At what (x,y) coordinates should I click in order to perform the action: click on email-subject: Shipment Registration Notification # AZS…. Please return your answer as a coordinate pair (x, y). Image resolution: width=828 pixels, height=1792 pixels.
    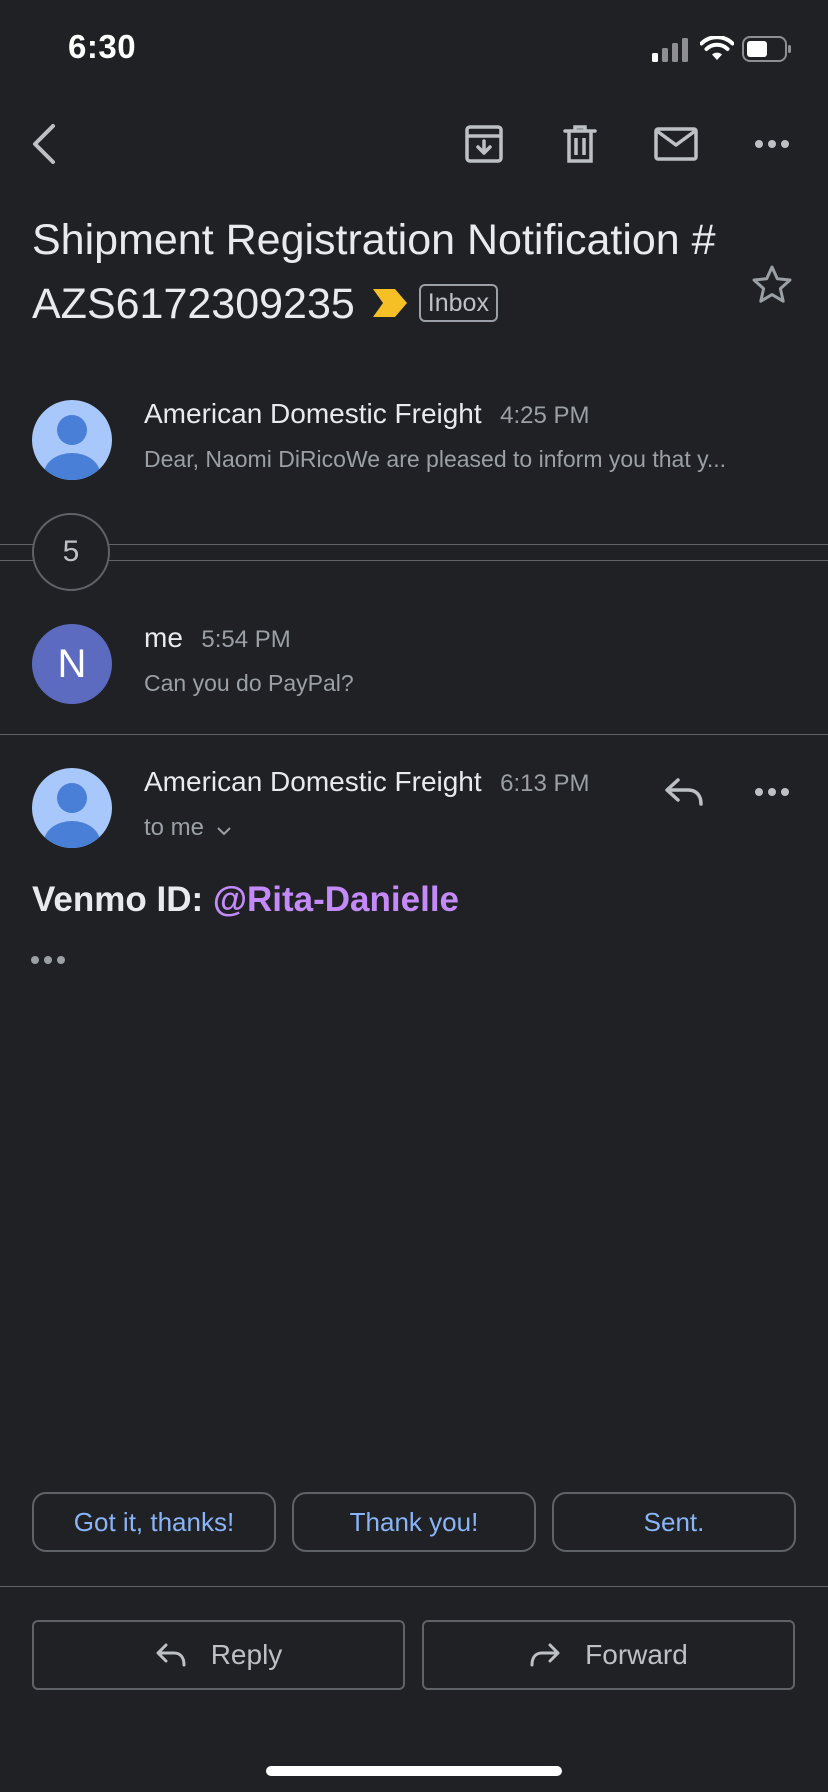
    Looking at the image, I should click on (382, 273).